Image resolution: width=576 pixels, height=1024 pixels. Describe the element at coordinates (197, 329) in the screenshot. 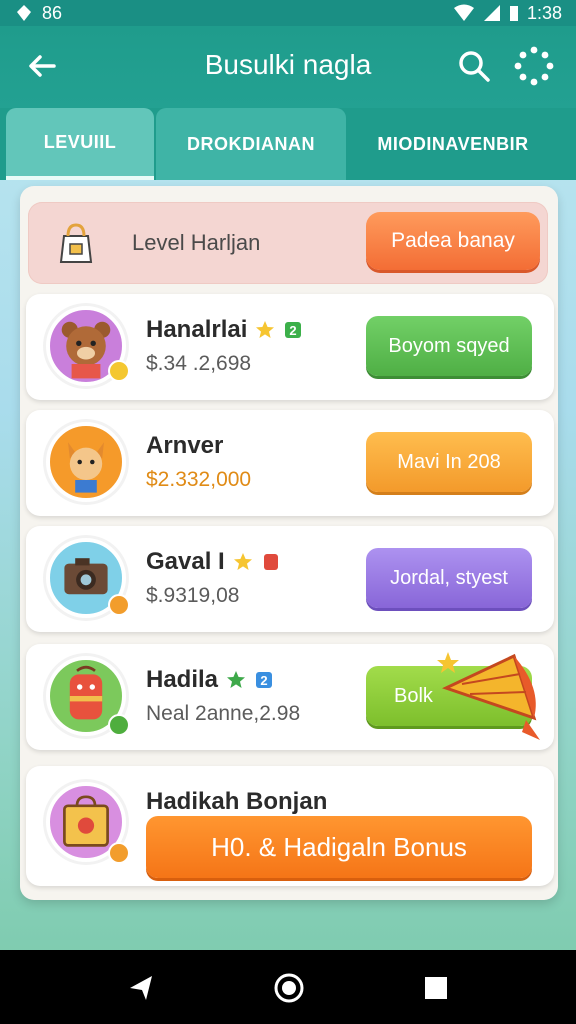

I see `row-name-text: Hanalrlai` at that location.